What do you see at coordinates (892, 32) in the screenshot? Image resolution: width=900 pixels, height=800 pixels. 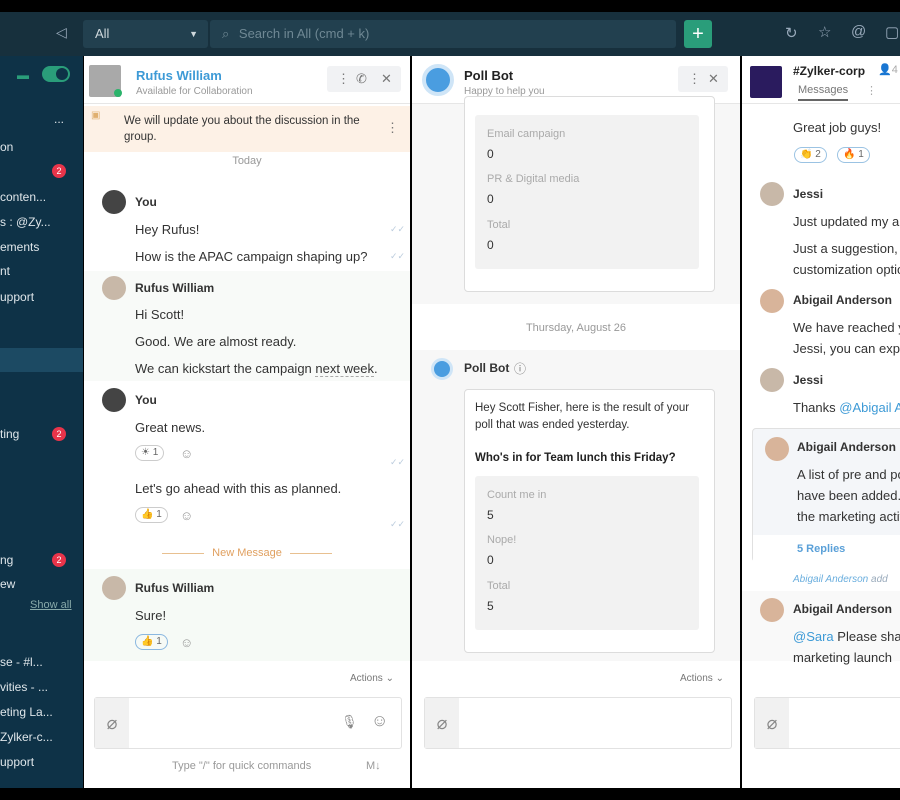 I see `calendar-icon: ▢` at bounding box center [892, 32].